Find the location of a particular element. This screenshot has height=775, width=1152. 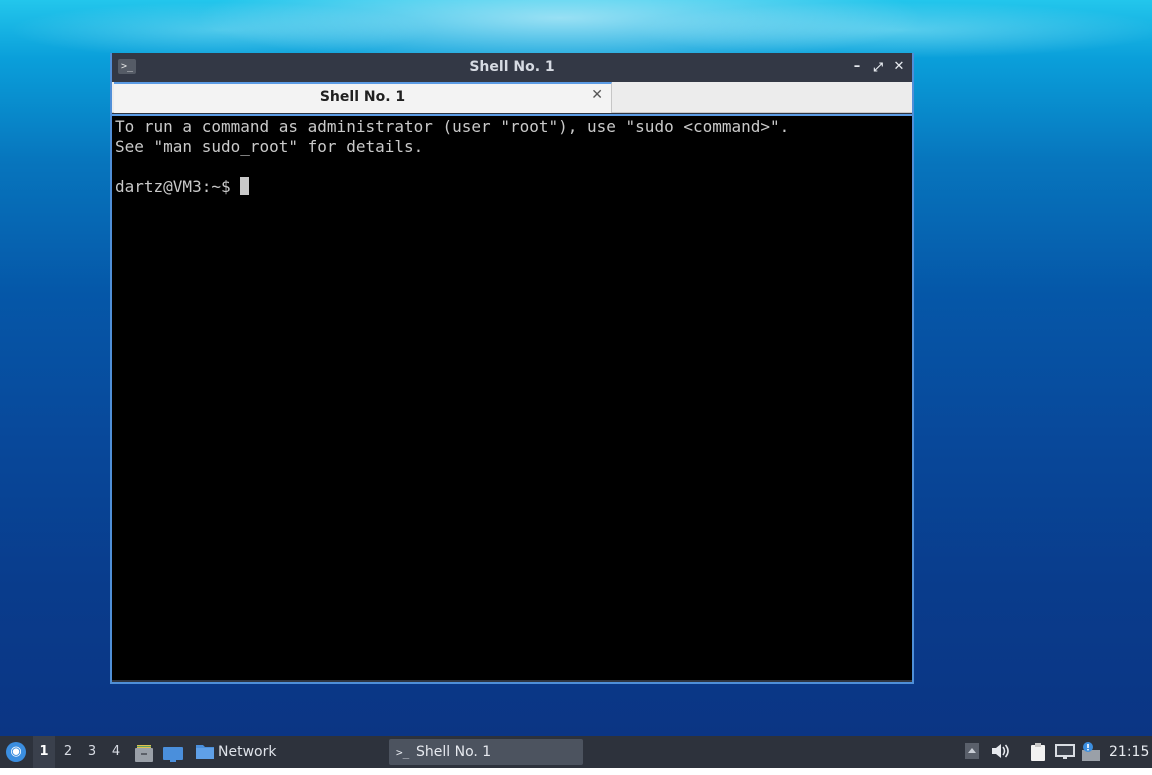

start-menu-icon: ◉ is located at coordinates (16, 752).